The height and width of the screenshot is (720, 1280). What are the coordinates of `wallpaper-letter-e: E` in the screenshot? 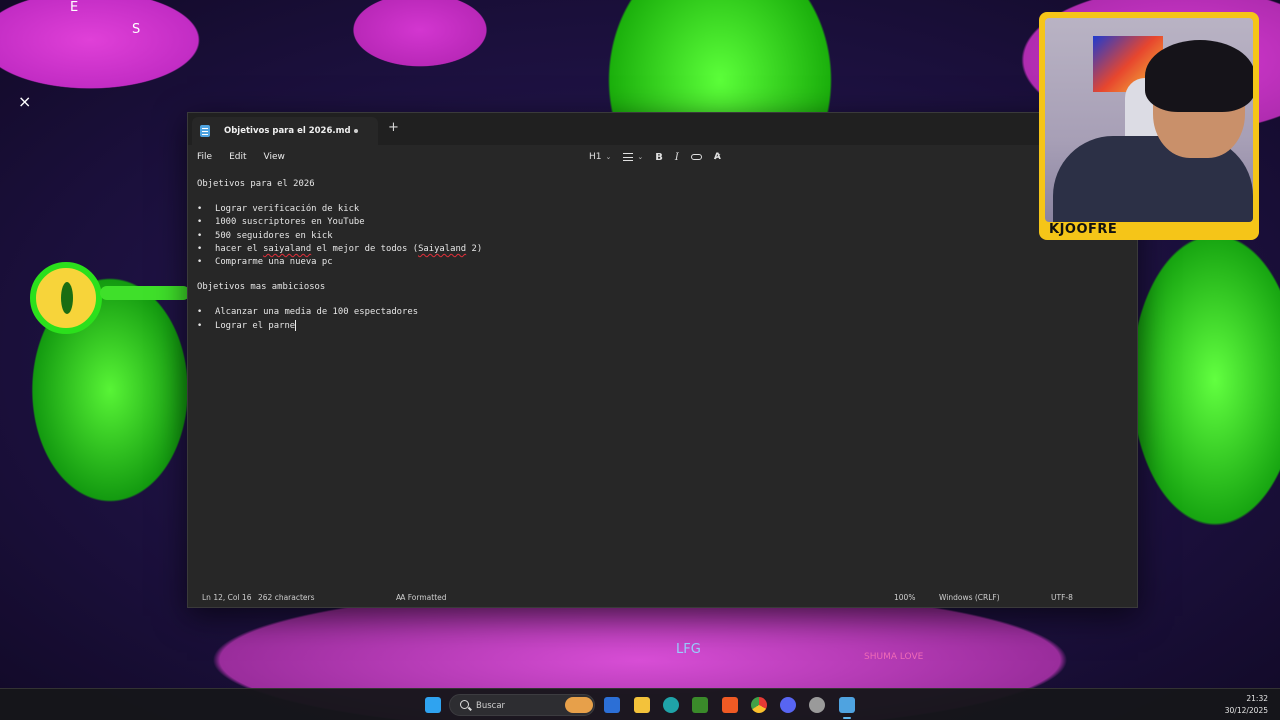 It's located at (74, 7).